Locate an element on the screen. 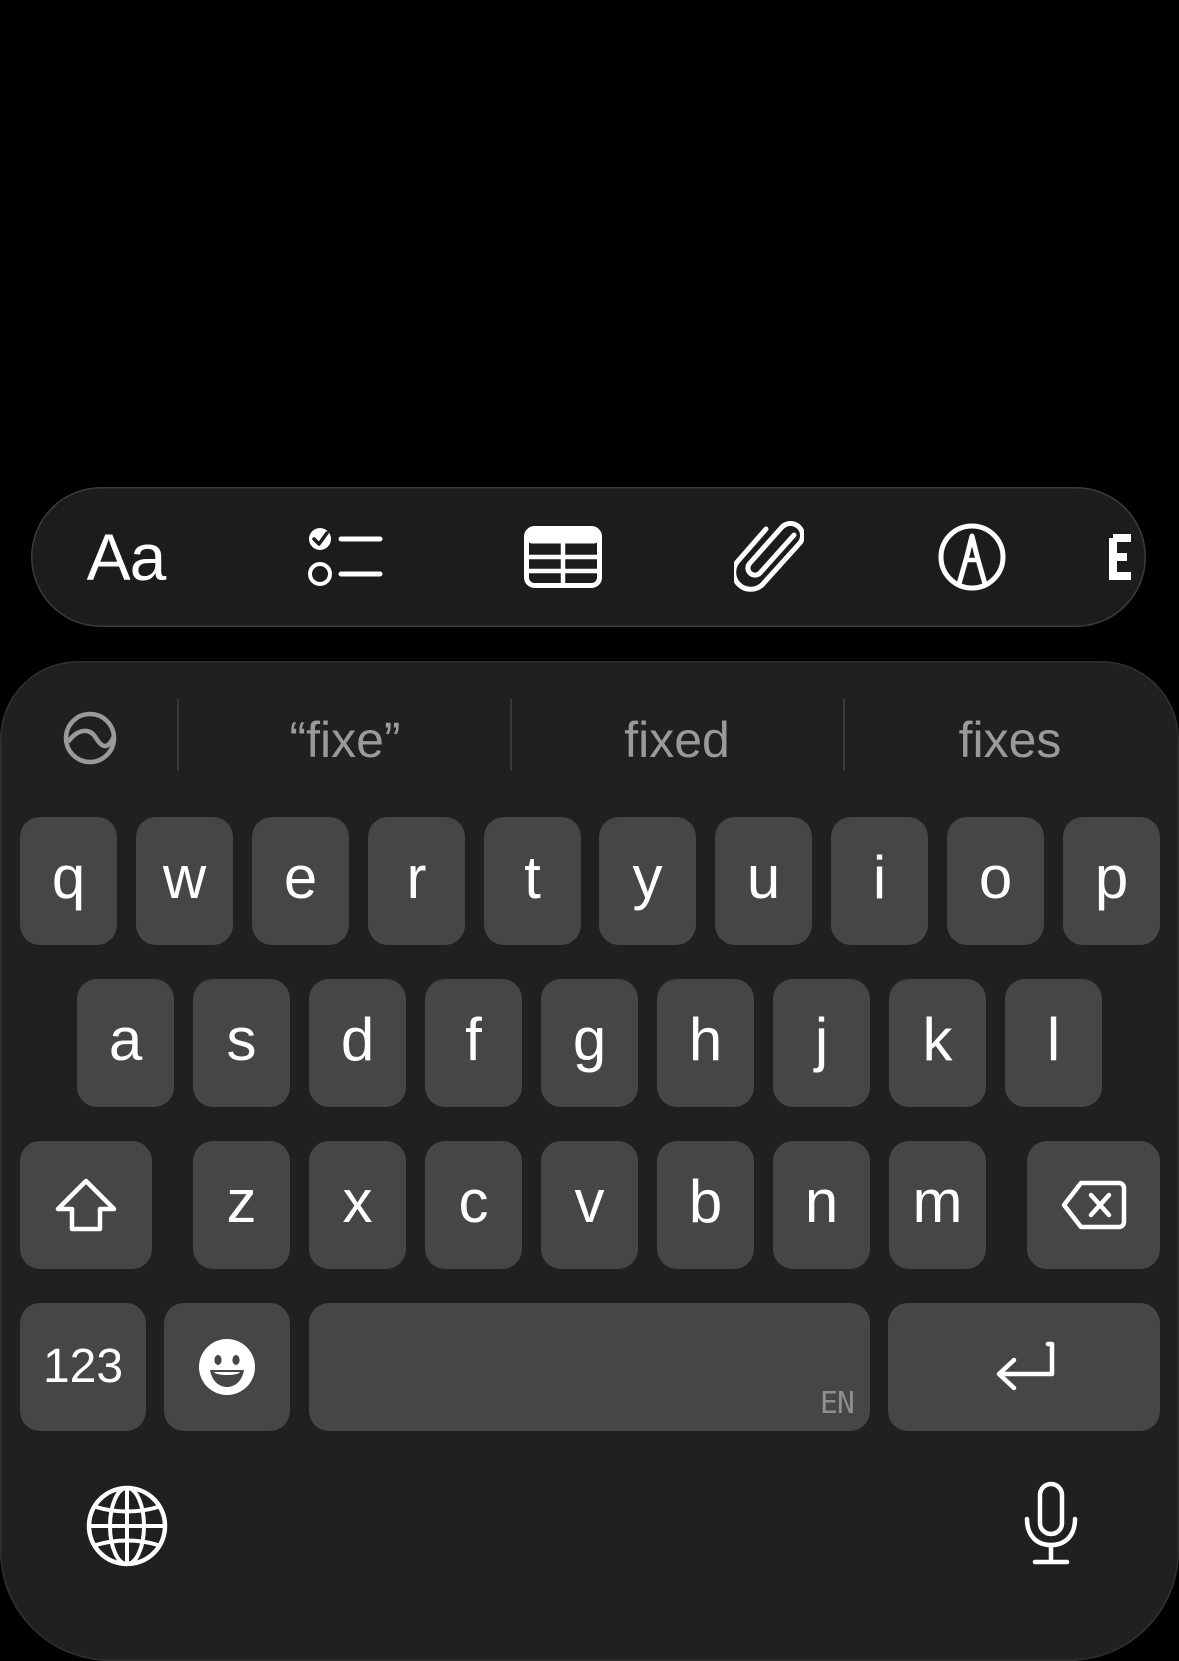 The height and width of the screenshot is (1661, 1179). space-bar: EN is located at coordinates (589, 1367).